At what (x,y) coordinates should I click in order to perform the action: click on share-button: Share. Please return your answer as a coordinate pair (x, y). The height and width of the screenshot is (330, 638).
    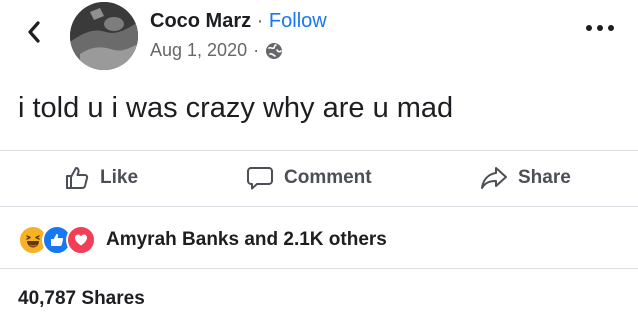
    Looking at the image, I should click on (525, 178).